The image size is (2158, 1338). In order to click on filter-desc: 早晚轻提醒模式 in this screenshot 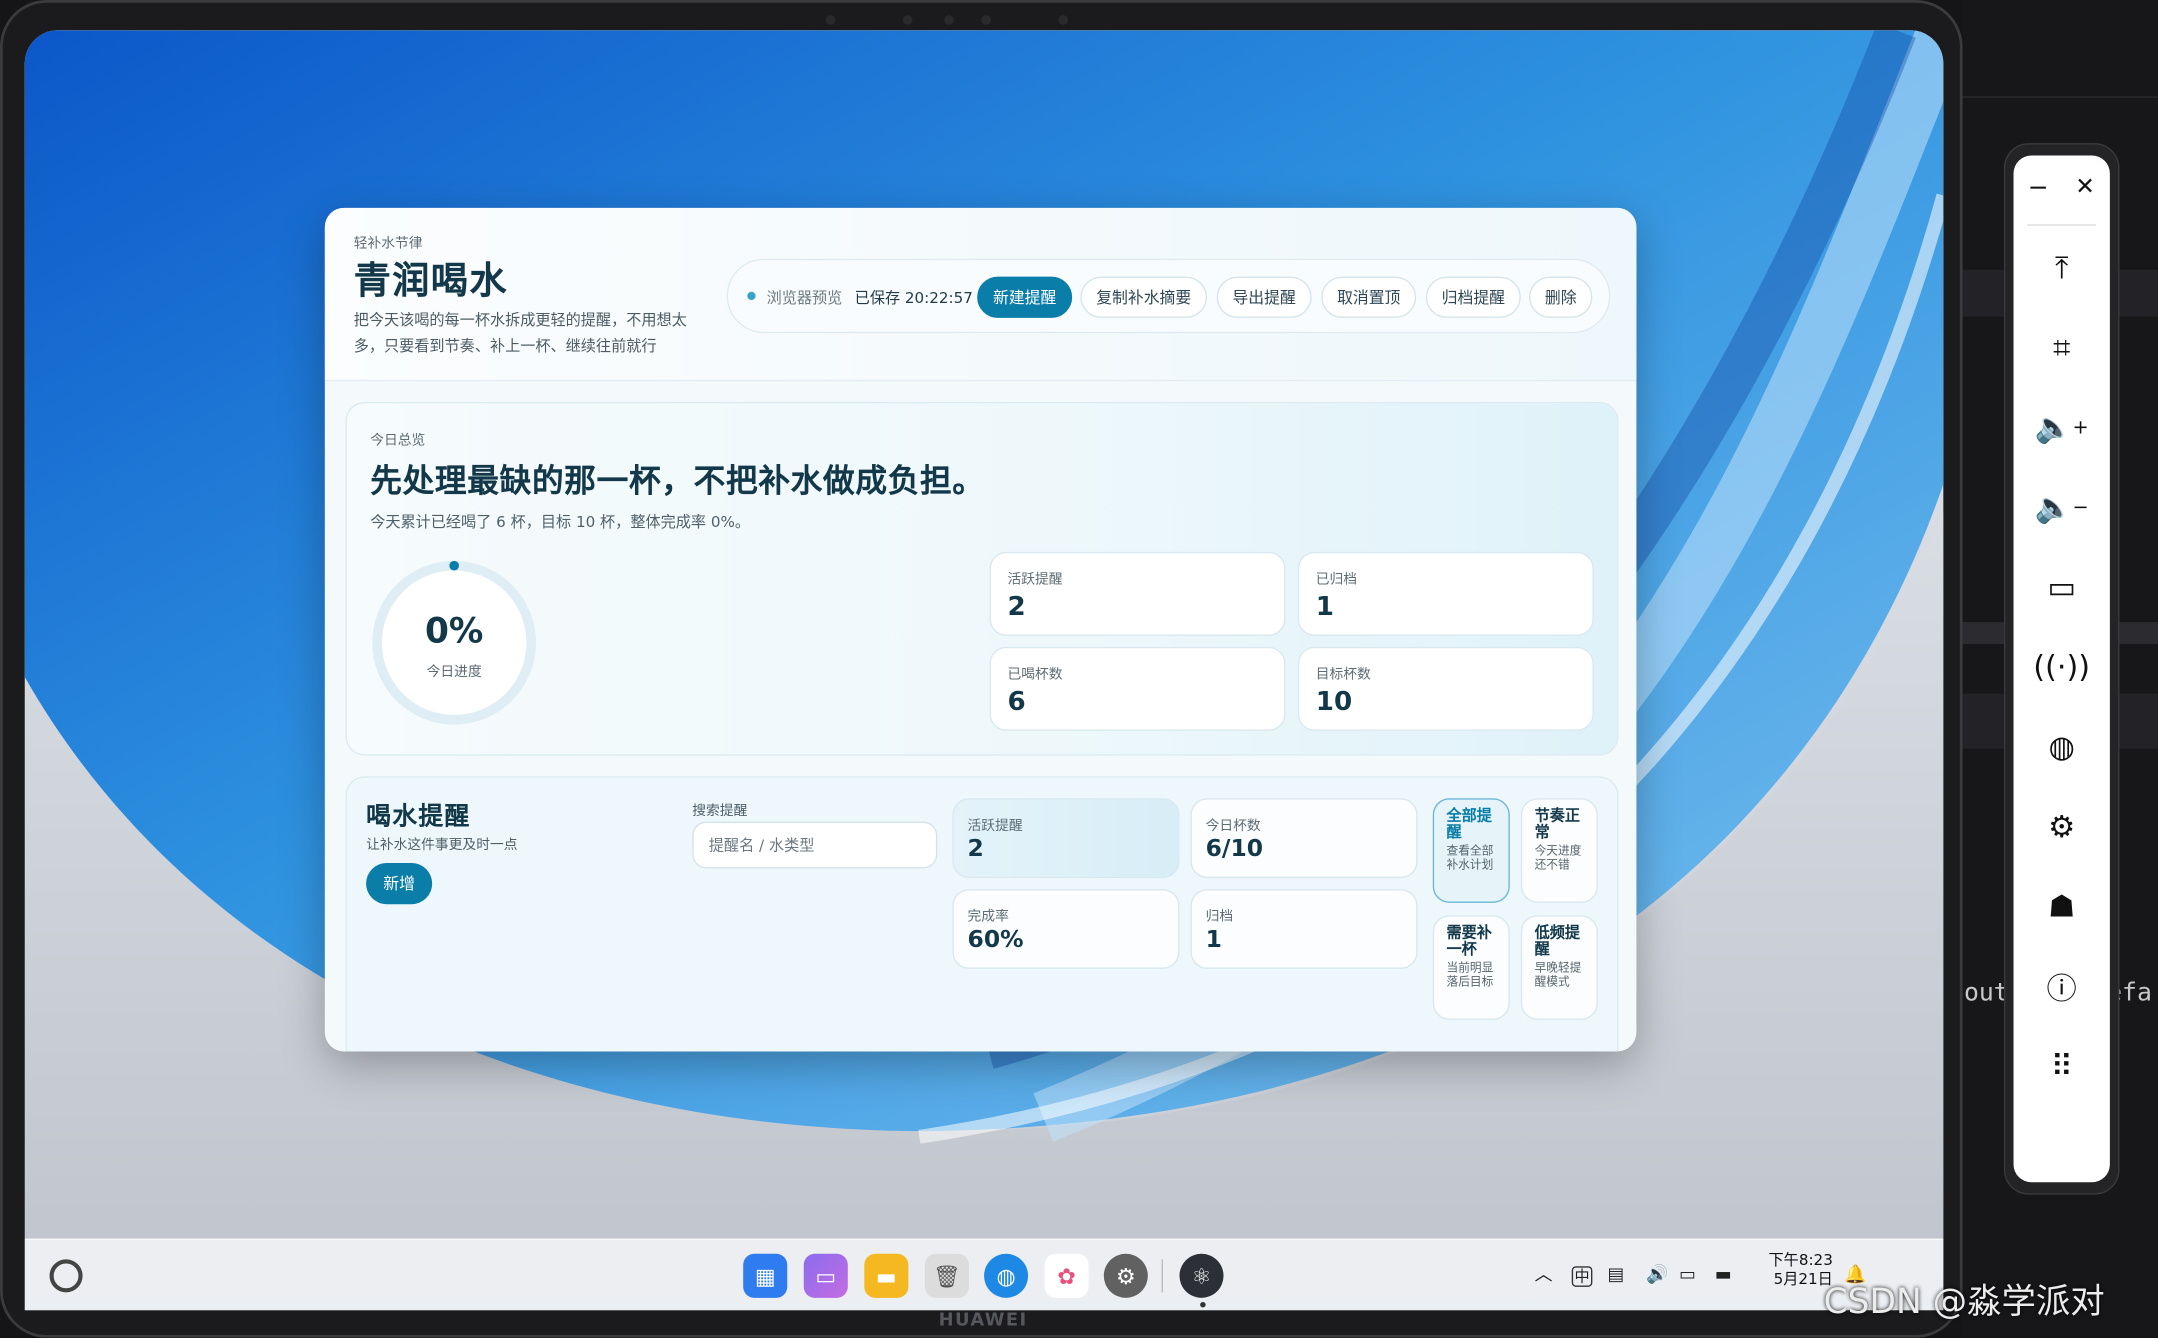, I will do `click(1558, 976)`.